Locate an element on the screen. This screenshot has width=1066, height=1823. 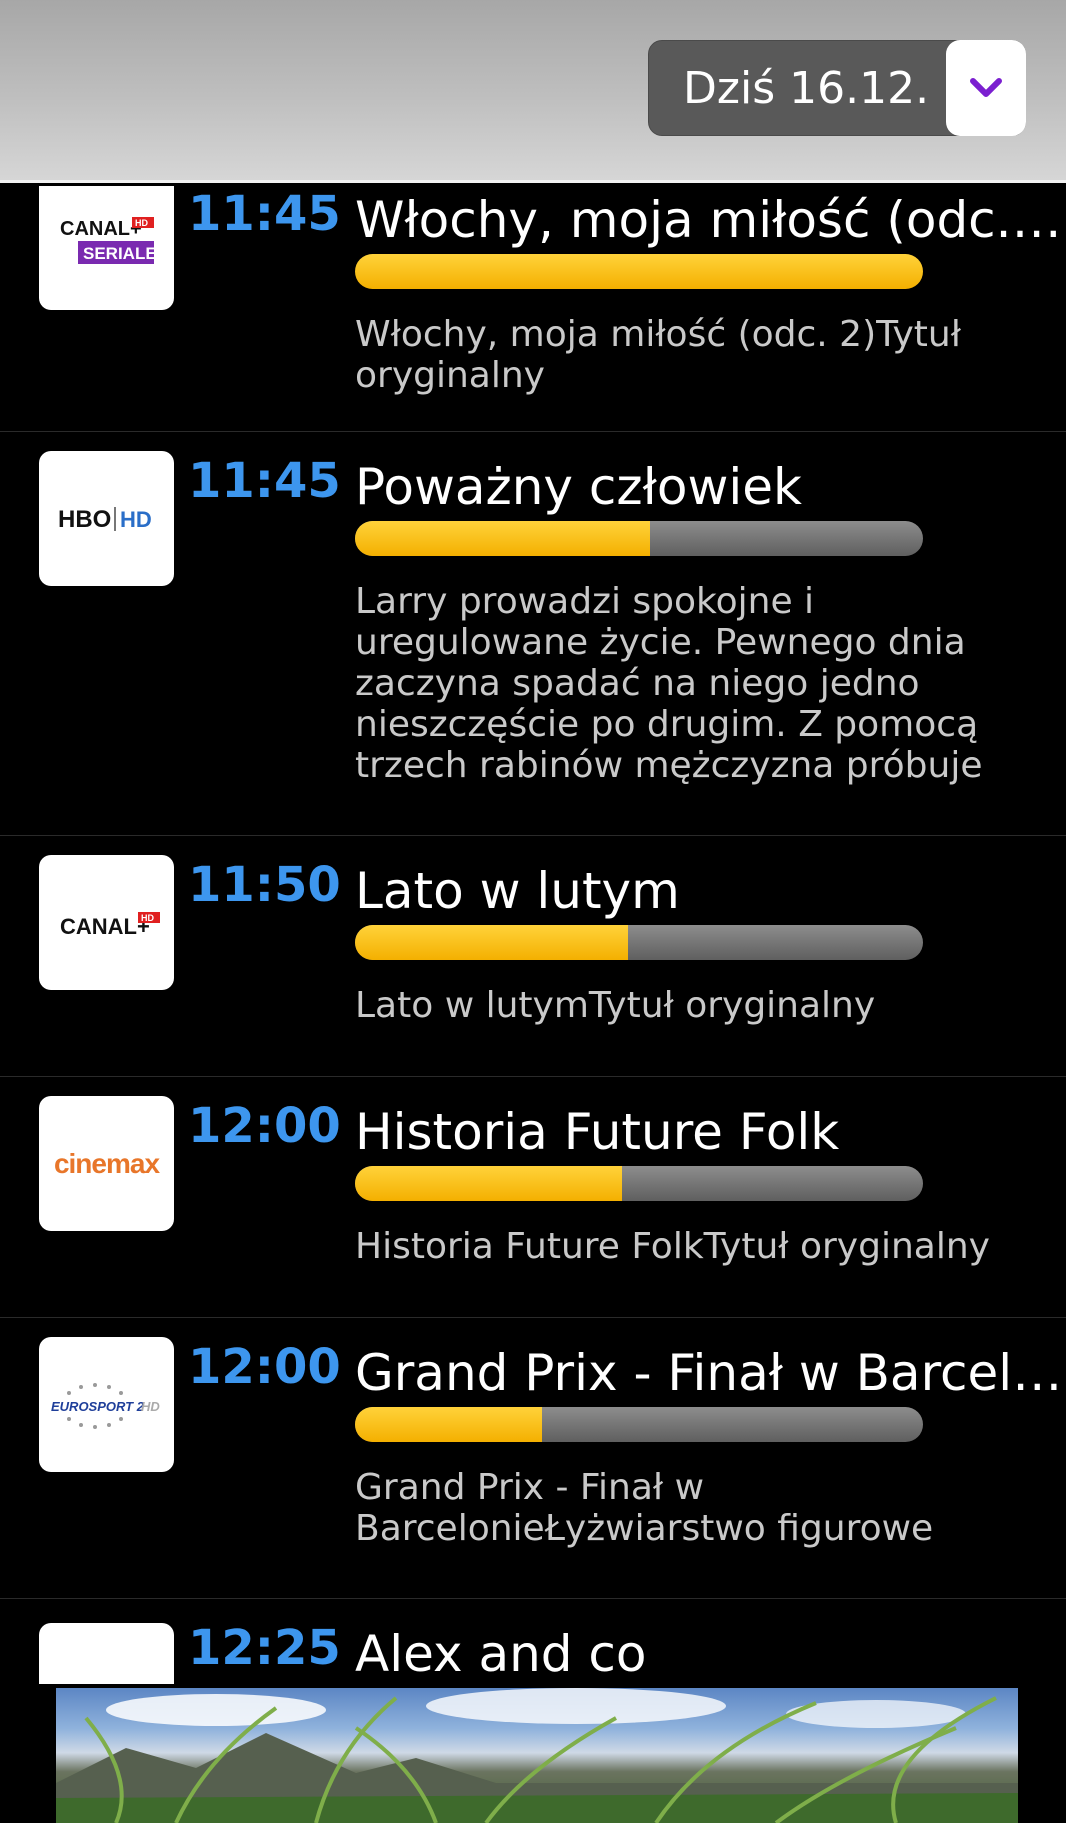
channel-logo-hbo: HBO HD is located at coordinates (106, 518).